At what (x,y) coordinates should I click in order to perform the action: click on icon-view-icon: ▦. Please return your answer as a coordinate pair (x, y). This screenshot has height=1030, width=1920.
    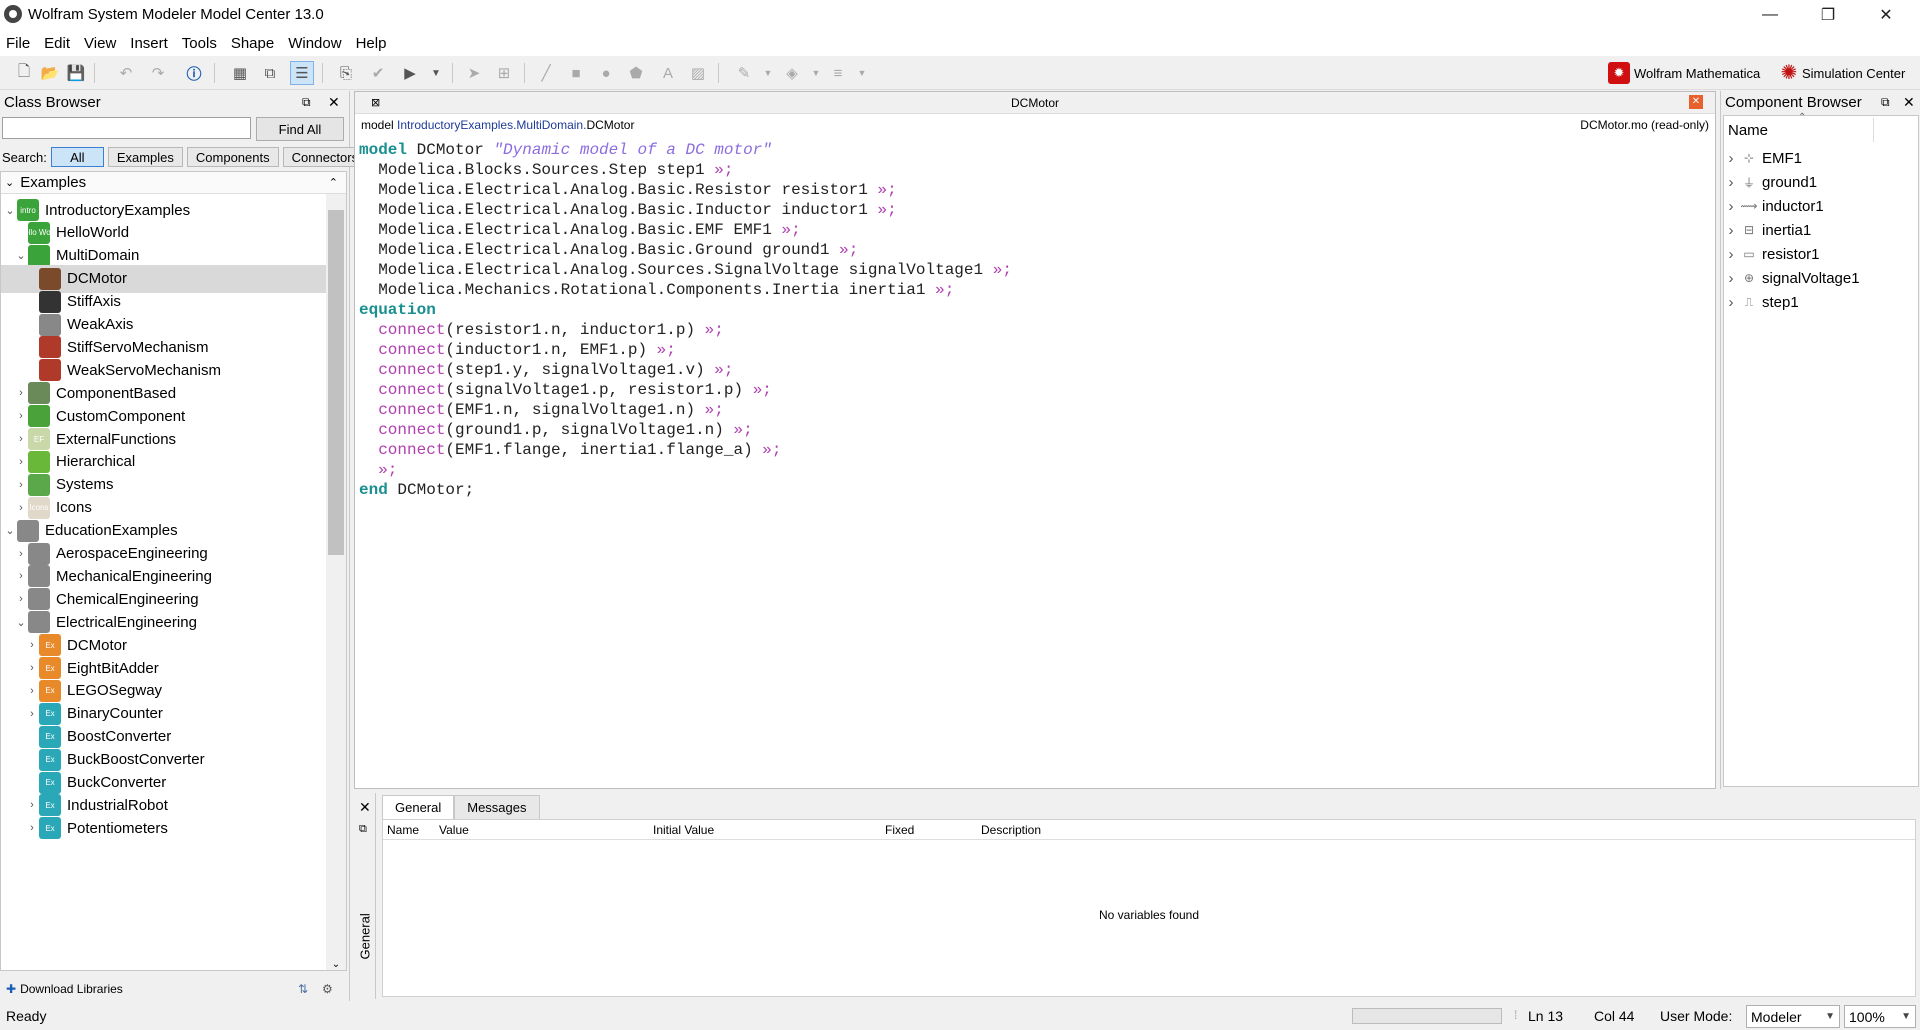
    Looking at the image, I should click on (240, 73).